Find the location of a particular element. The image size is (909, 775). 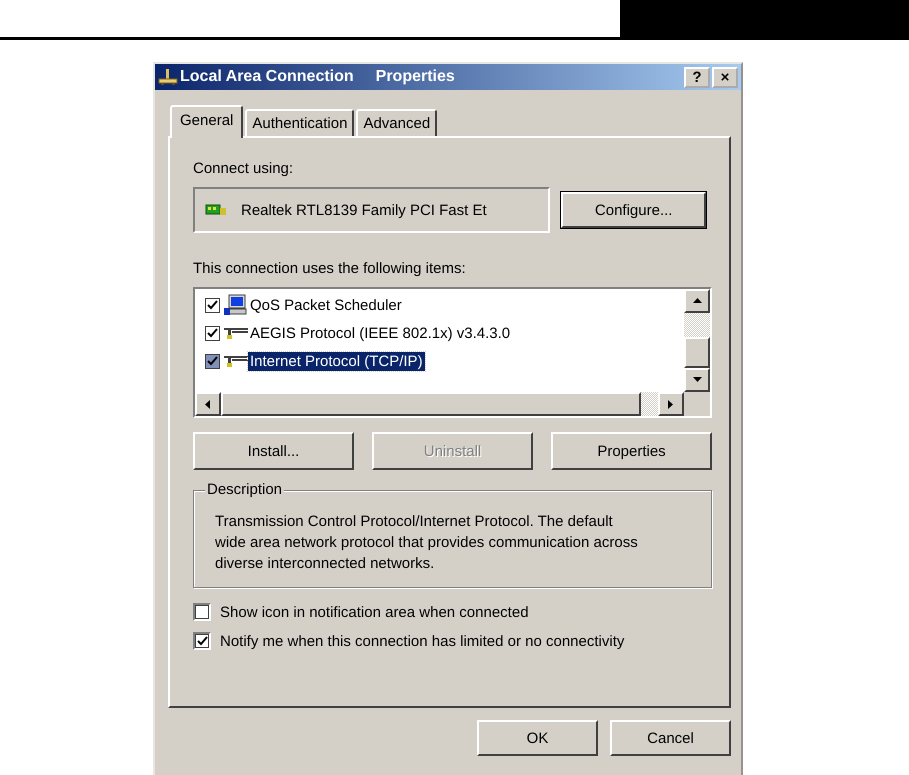

down-arrow-icon is located at coordinates (697, 380).